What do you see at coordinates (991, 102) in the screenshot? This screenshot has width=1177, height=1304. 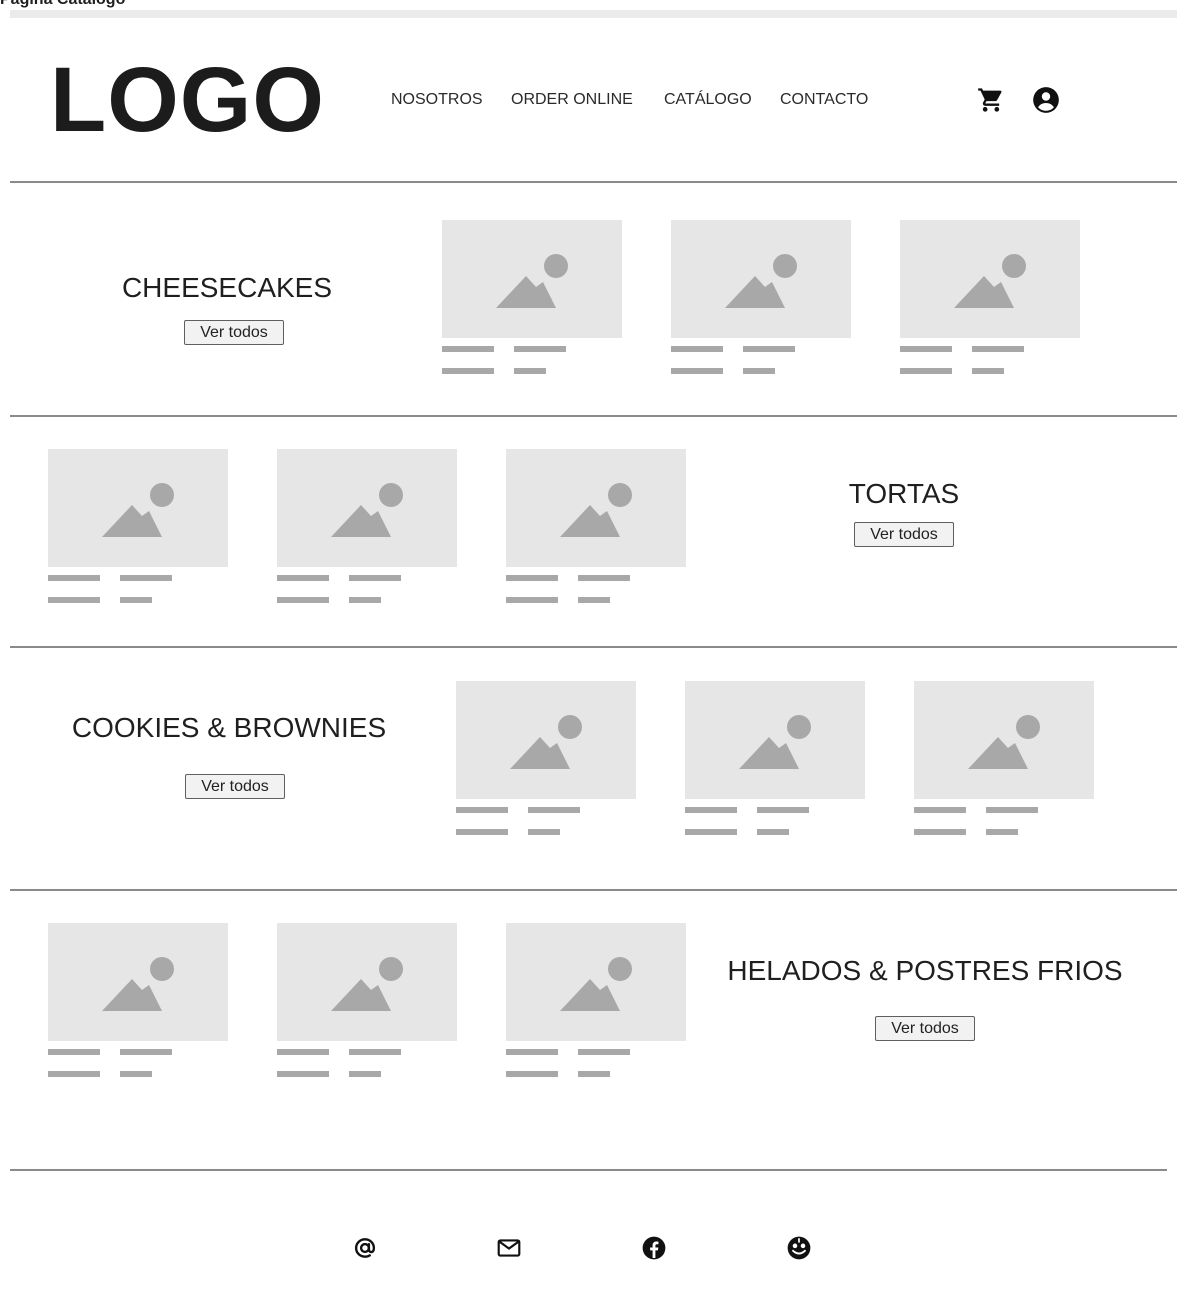 I see `cart-icon` at bounding box center [991, 102].